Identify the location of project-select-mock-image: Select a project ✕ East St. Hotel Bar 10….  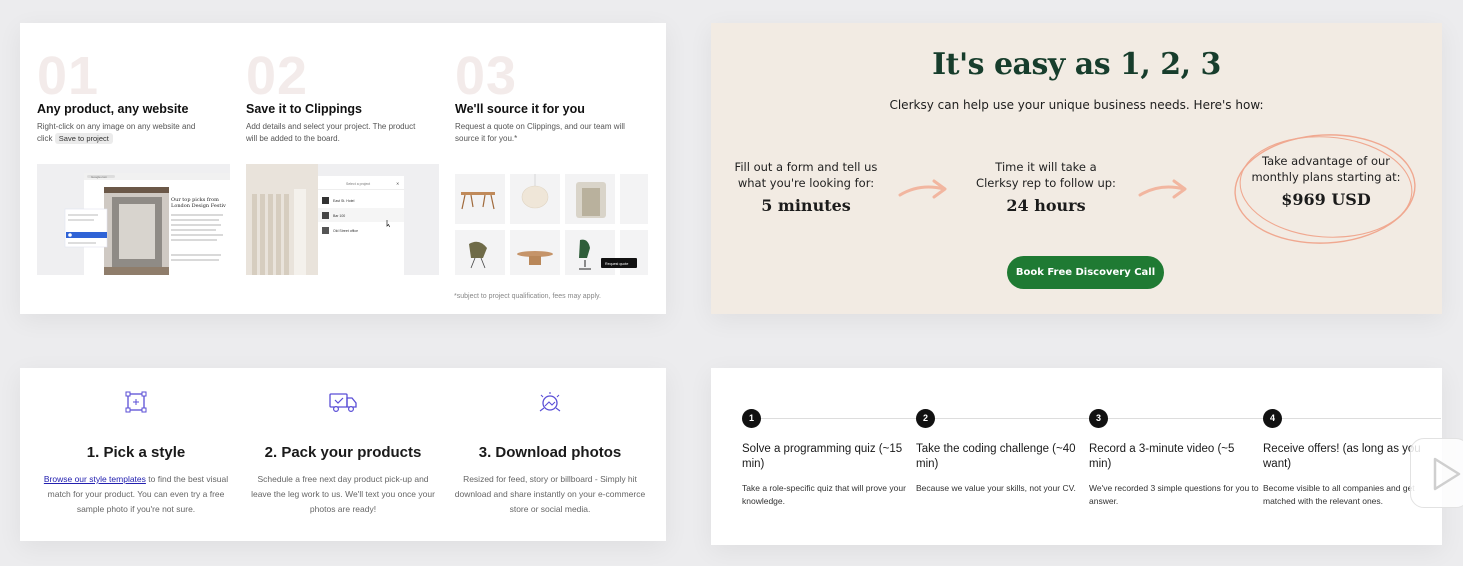
(342, 219).